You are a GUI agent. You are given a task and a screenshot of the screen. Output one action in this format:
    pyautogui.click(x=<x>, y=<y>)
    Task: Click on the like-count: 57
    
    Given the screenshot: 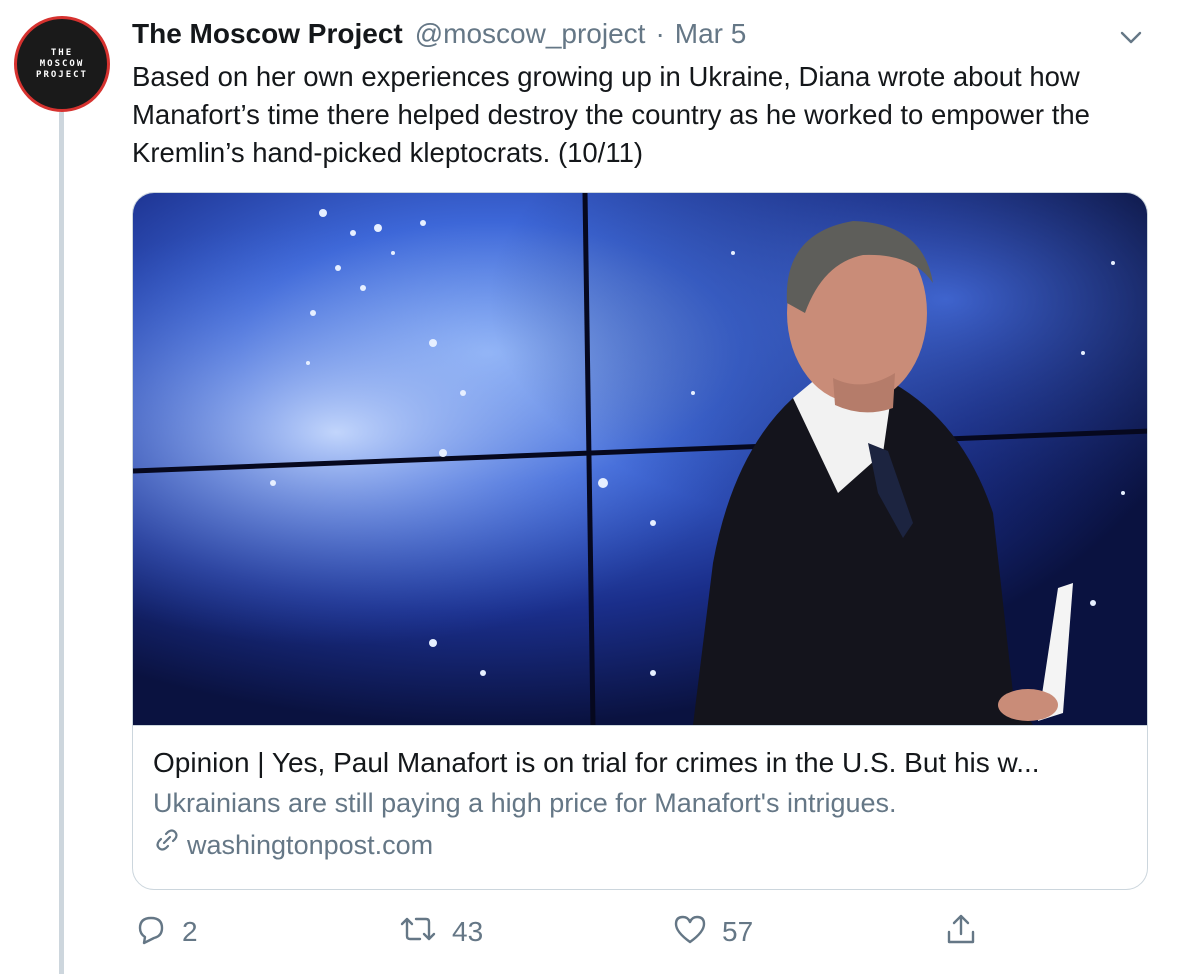 What is the action you would take?
    pyautogui.click(x=738, y=931)
    